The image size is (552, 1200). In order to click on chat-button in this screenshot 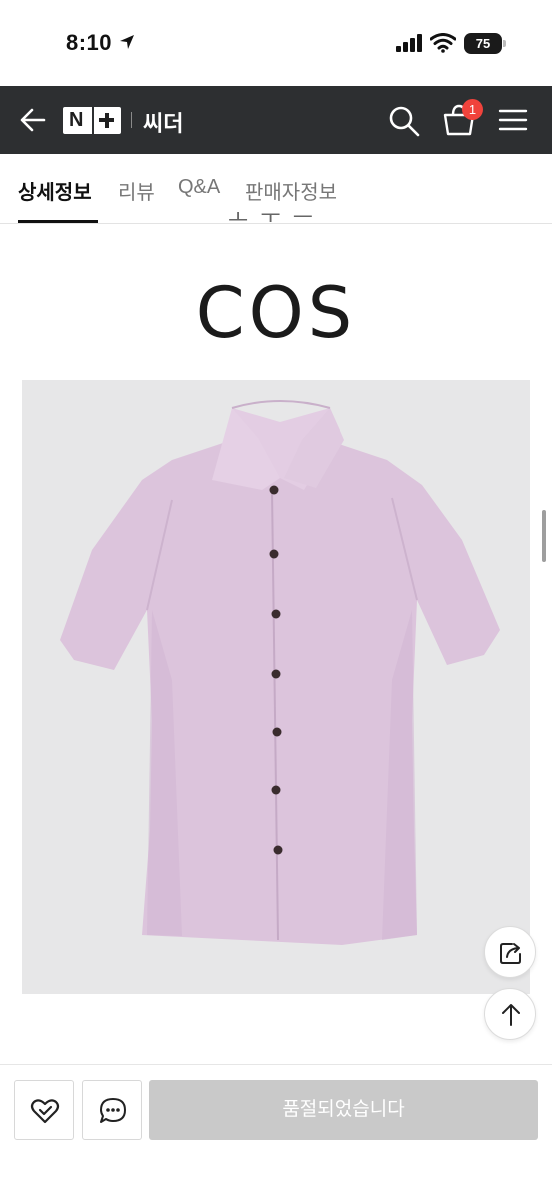, I will do `click(112, 1110)`.